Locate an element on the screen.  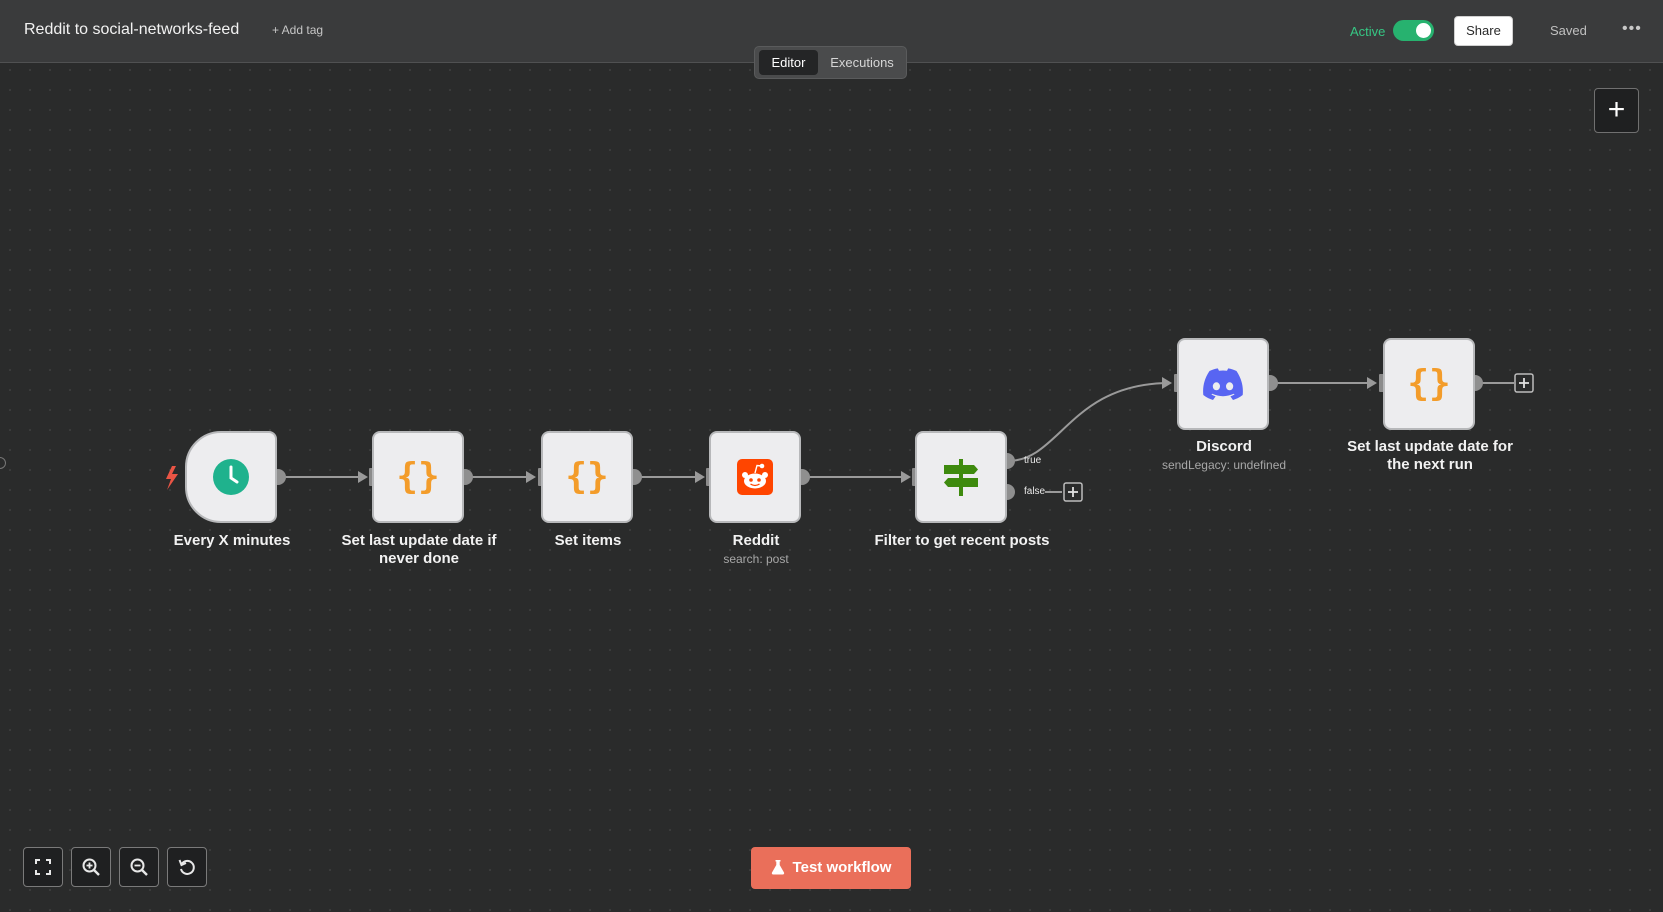
node-label-every-x-minutes: Every X minutes is located at coordinates (232, 540).